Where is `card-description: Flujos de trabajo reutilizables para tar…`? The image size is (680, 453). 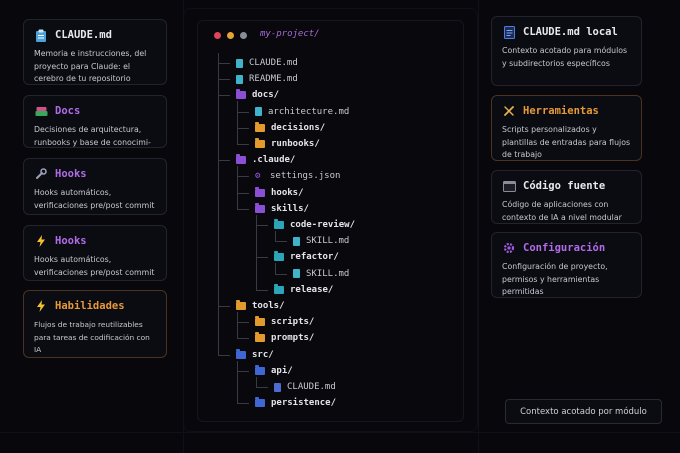
card-description: Flujos de trabajo reutilizables para tar… is located at coordinates (92, 337).